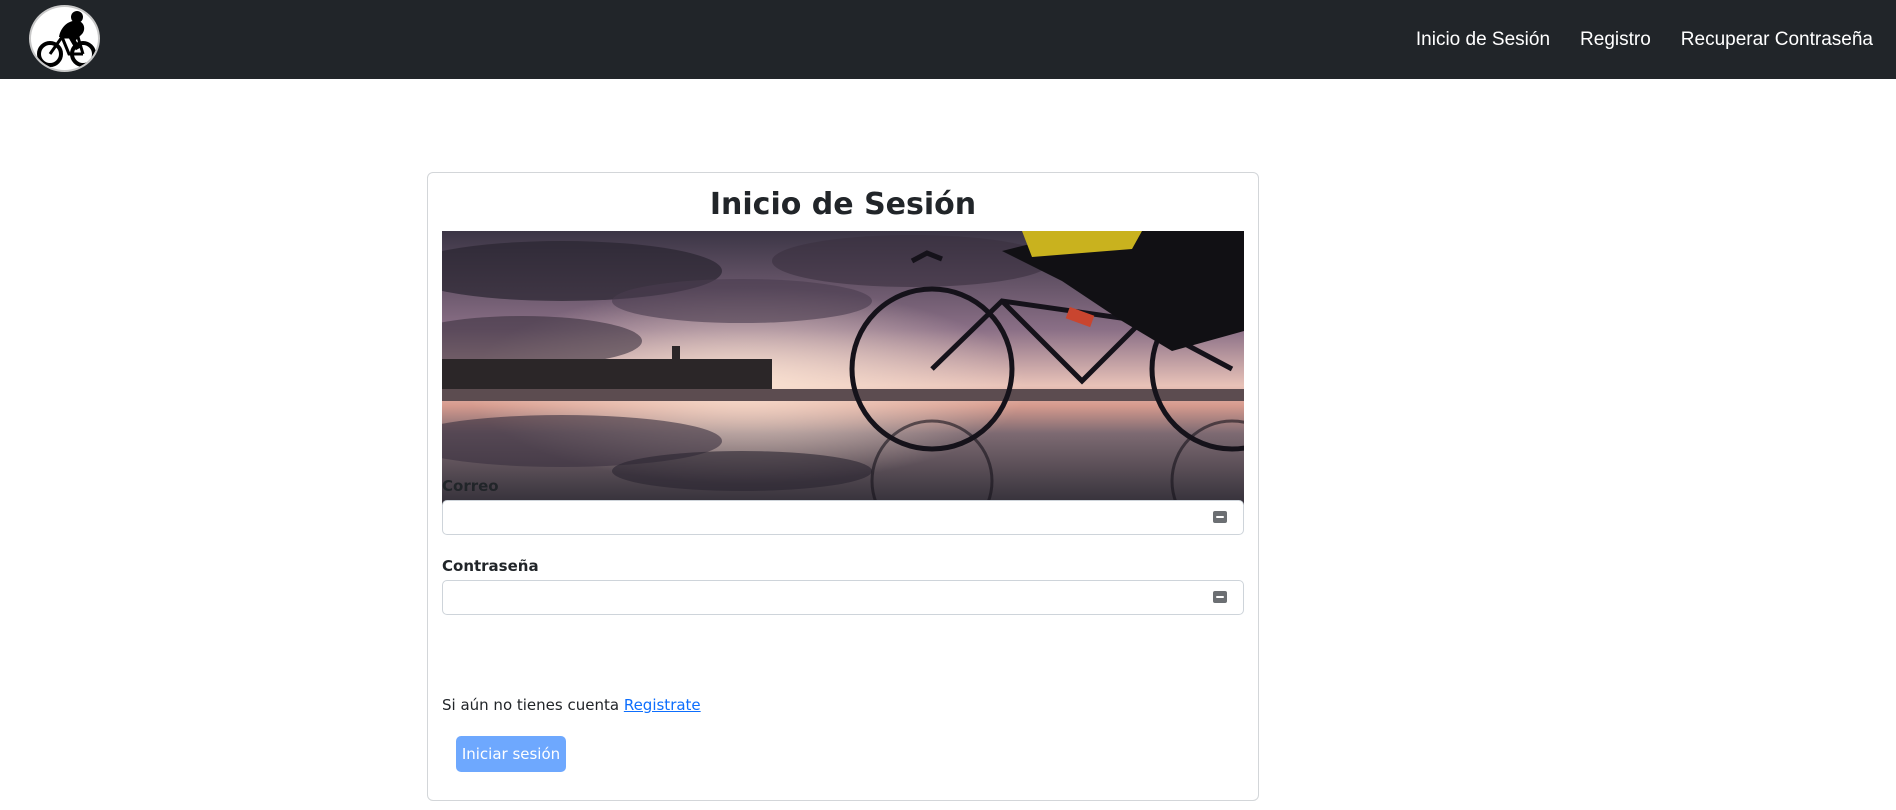 This screenshot has height=810, width=1896. I want to click on email-field-wrapper, so click(843, 517).